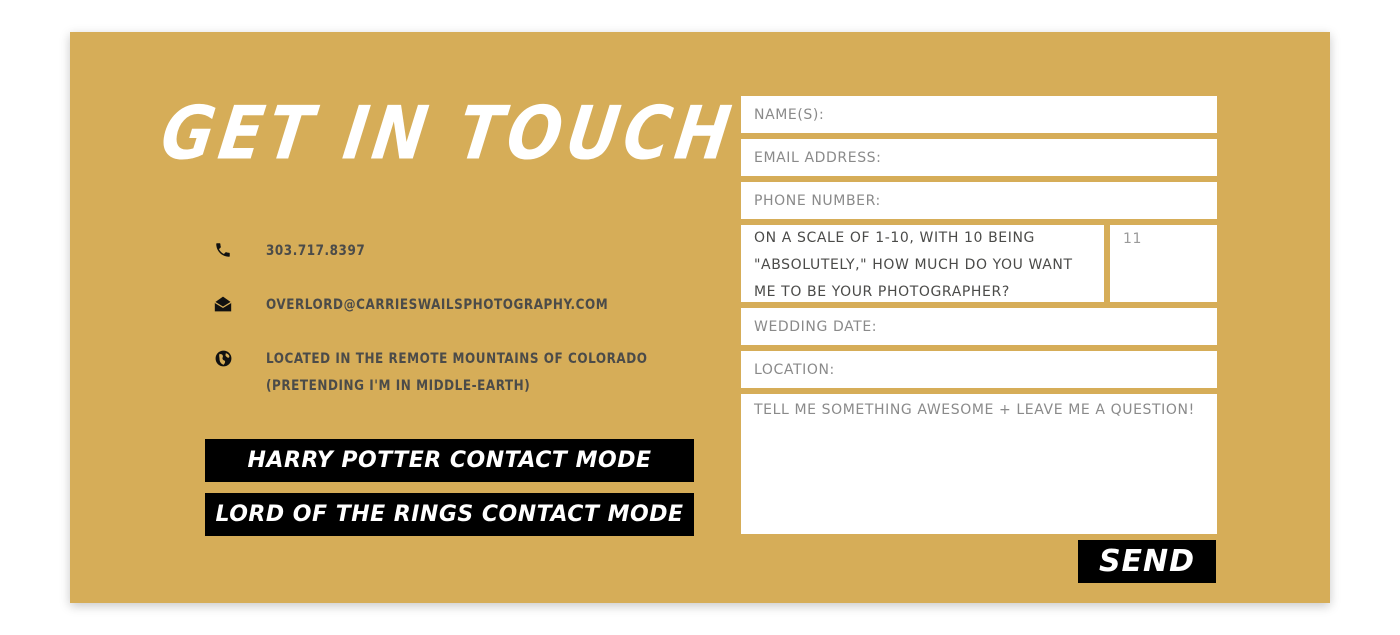  What do you see at coordinates (437, 305) in the screenshot?
I see `email-address: OVERLORD@CARRIESWAILSPHOTOGRAPHY.COM` at bounding box center [437, 305].